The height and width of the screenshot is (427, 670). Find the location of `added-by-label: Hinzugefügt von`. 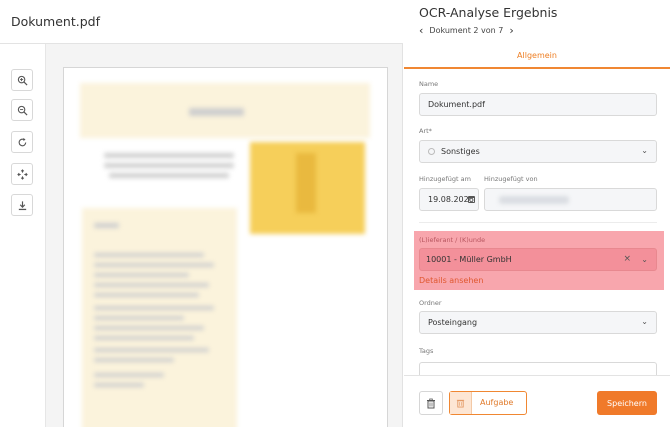

added-by-label: Hinzugefügt von is located at coordinates (511, 179).